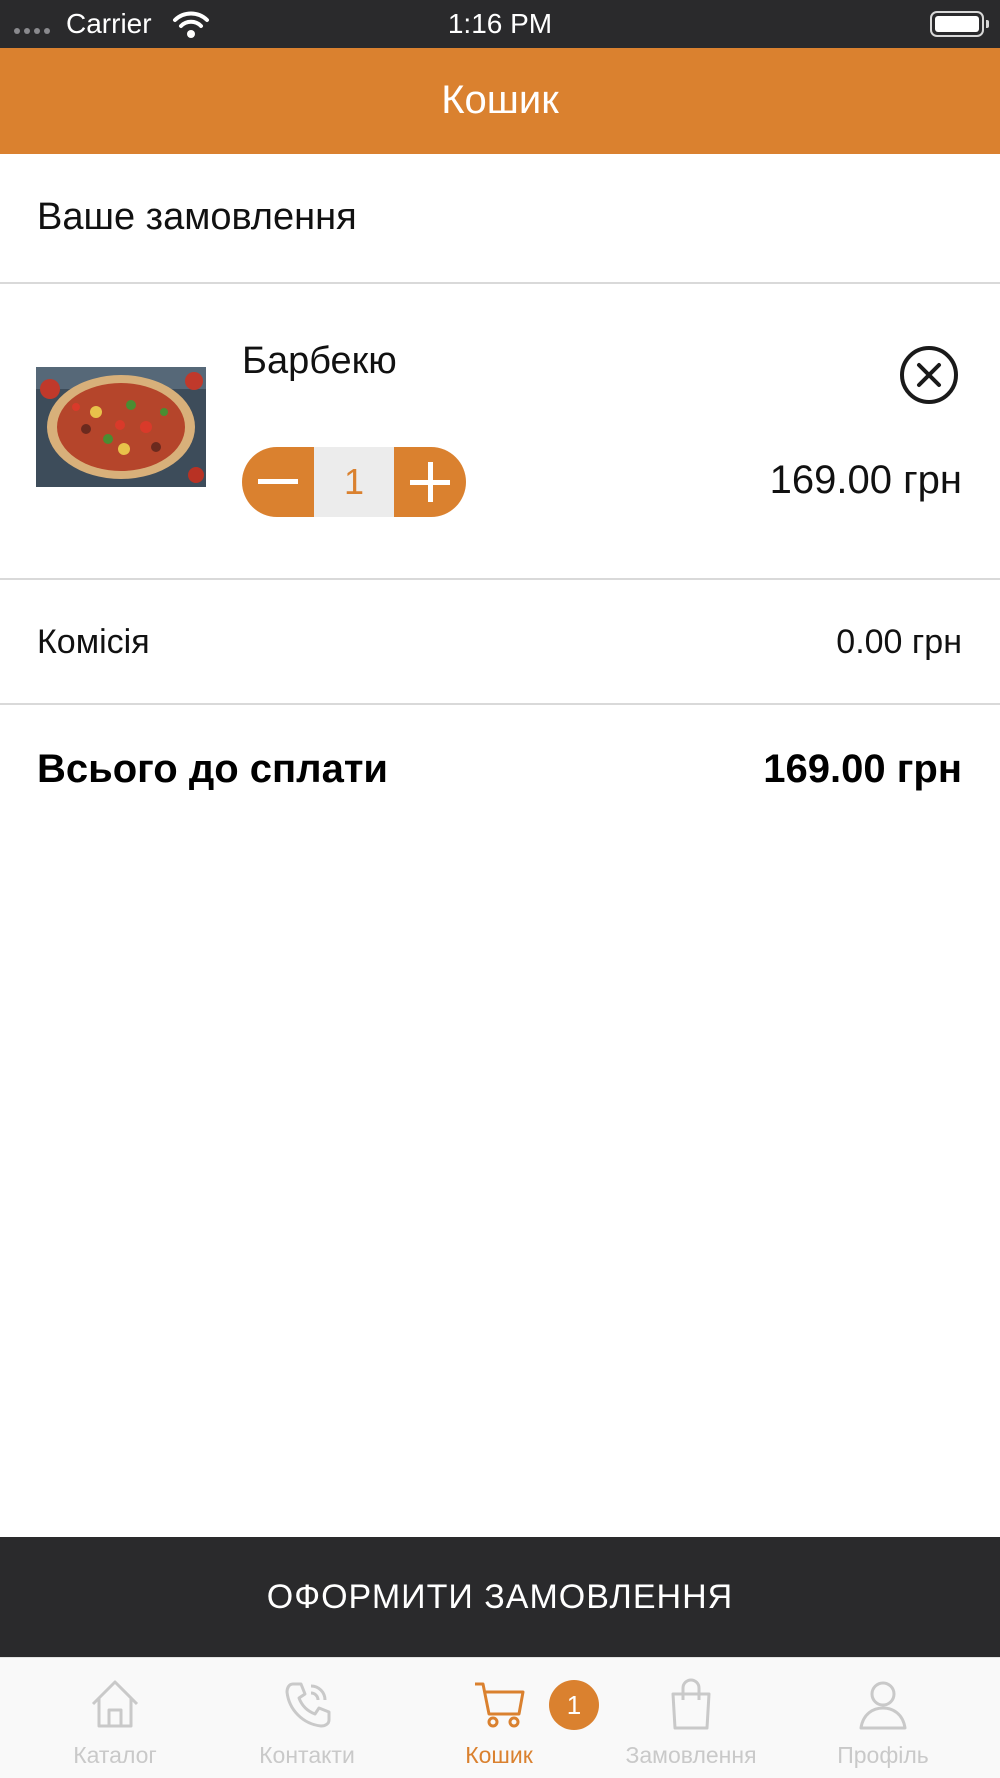  Describe the element at coordinates (121, 427) in the screenshot. I see `product-image-pizza` at that location.